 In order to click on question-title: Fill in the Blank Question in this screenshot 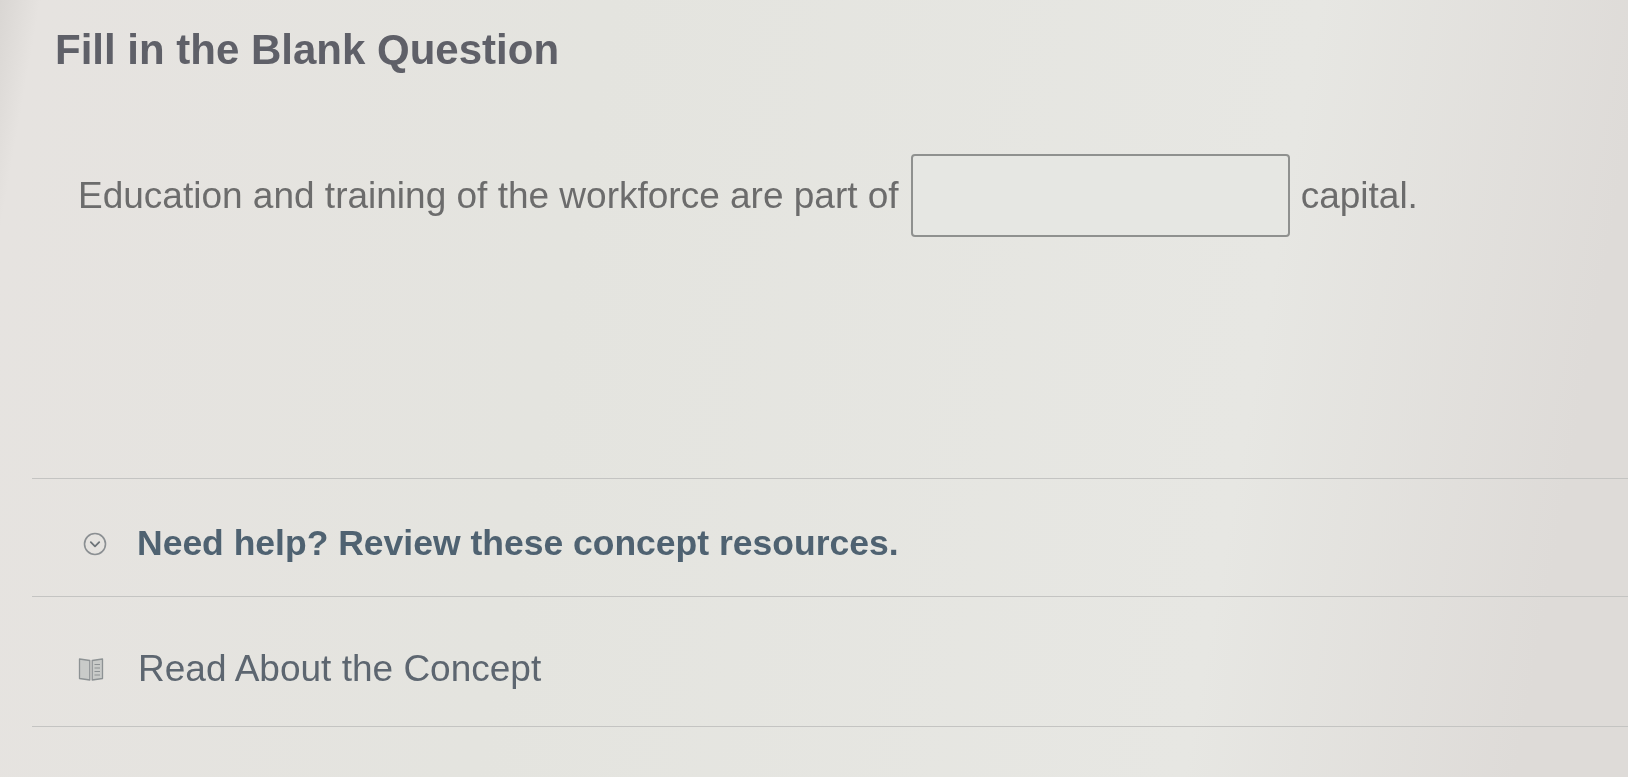, I will do `click(308, 50)`.